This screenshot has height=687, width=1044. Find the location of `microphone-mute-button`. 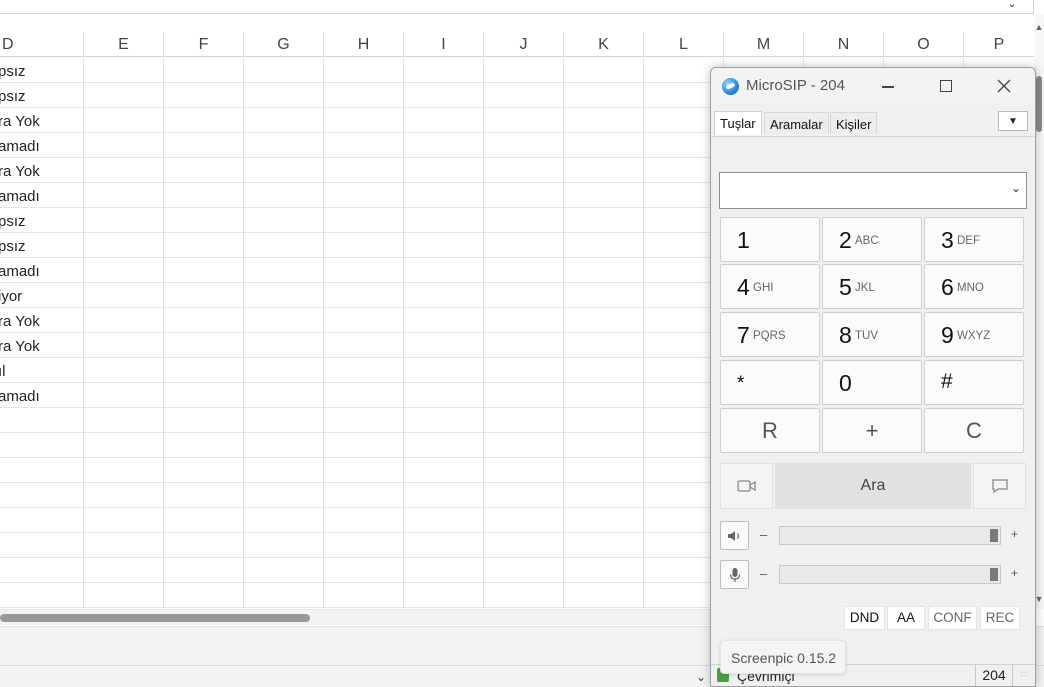

microphone-mute-button is located at coordinates (734, 574).